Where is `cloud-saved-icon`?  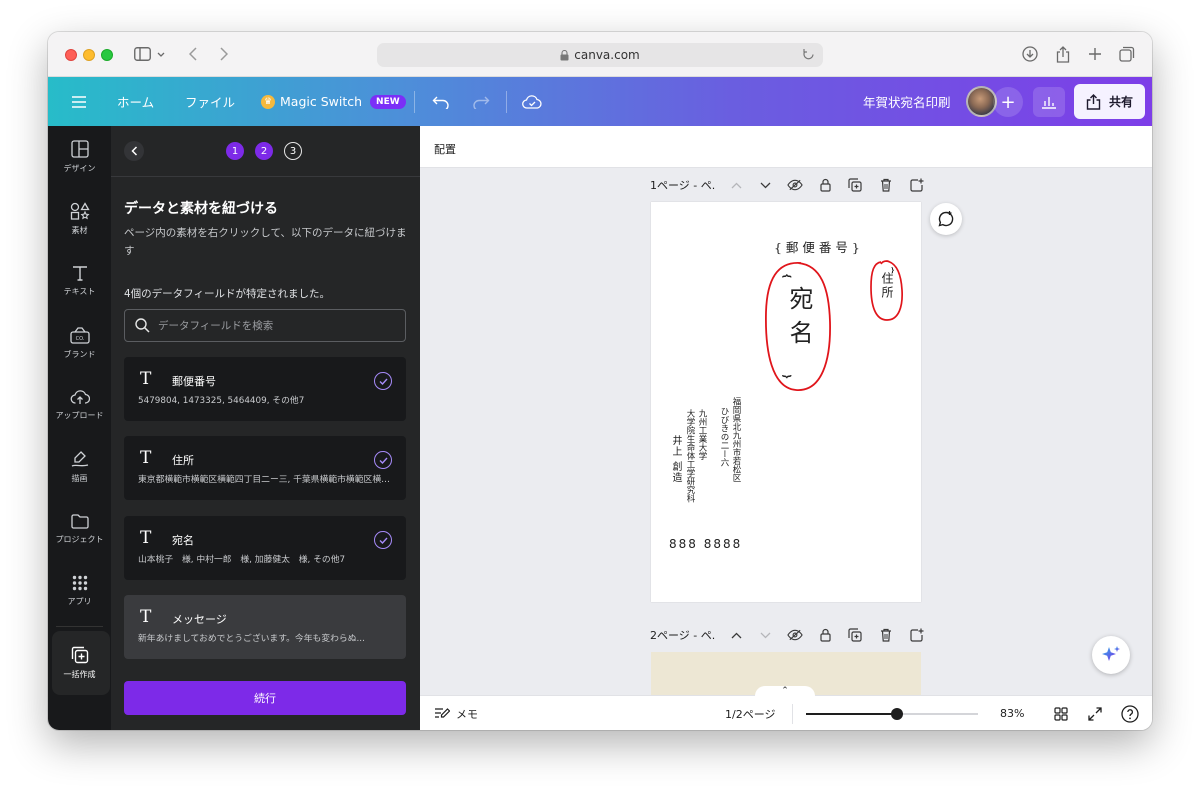
cloud-saved-icon is located at coordinates (532, 101).